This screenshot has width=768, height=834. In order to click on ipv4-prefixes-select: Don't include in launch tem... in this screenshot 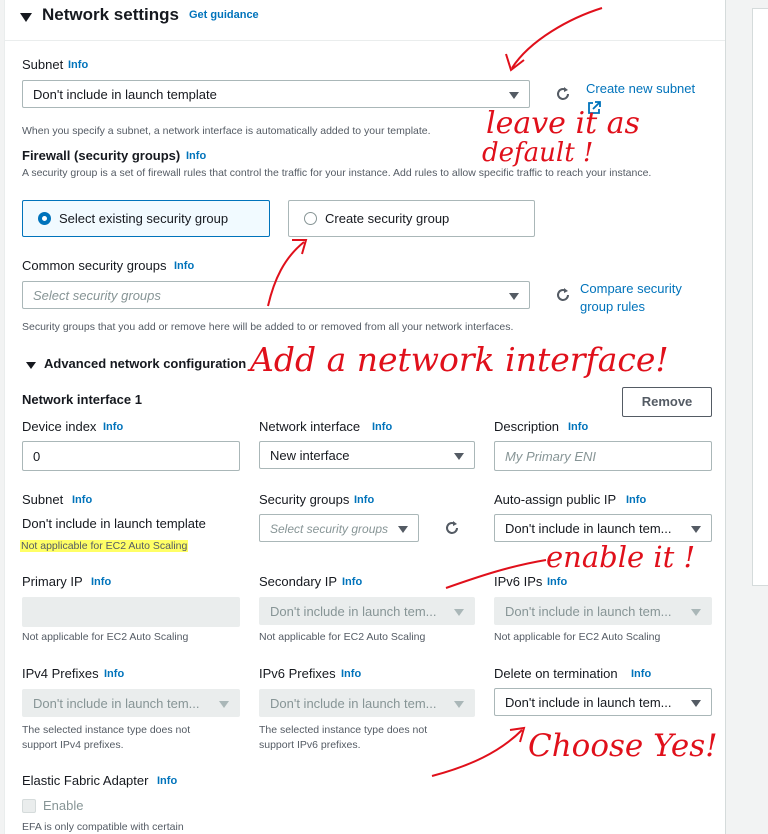, I will do `click(131, 703)`.